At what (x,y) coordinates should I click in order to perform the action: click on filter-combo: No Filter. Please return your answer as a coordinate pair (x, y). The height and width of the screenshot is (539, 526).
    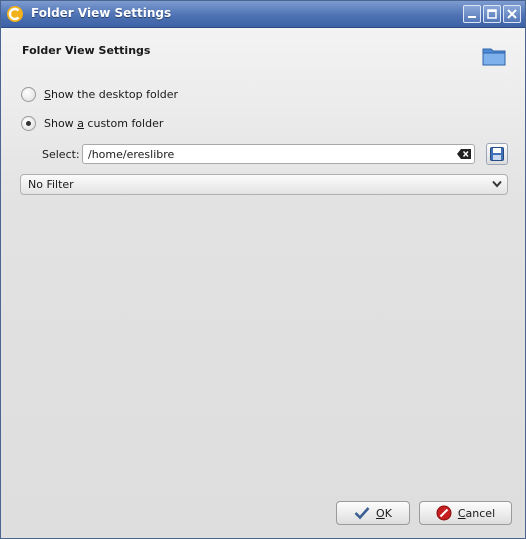
    Looking at the image, I should click on (264, 184).